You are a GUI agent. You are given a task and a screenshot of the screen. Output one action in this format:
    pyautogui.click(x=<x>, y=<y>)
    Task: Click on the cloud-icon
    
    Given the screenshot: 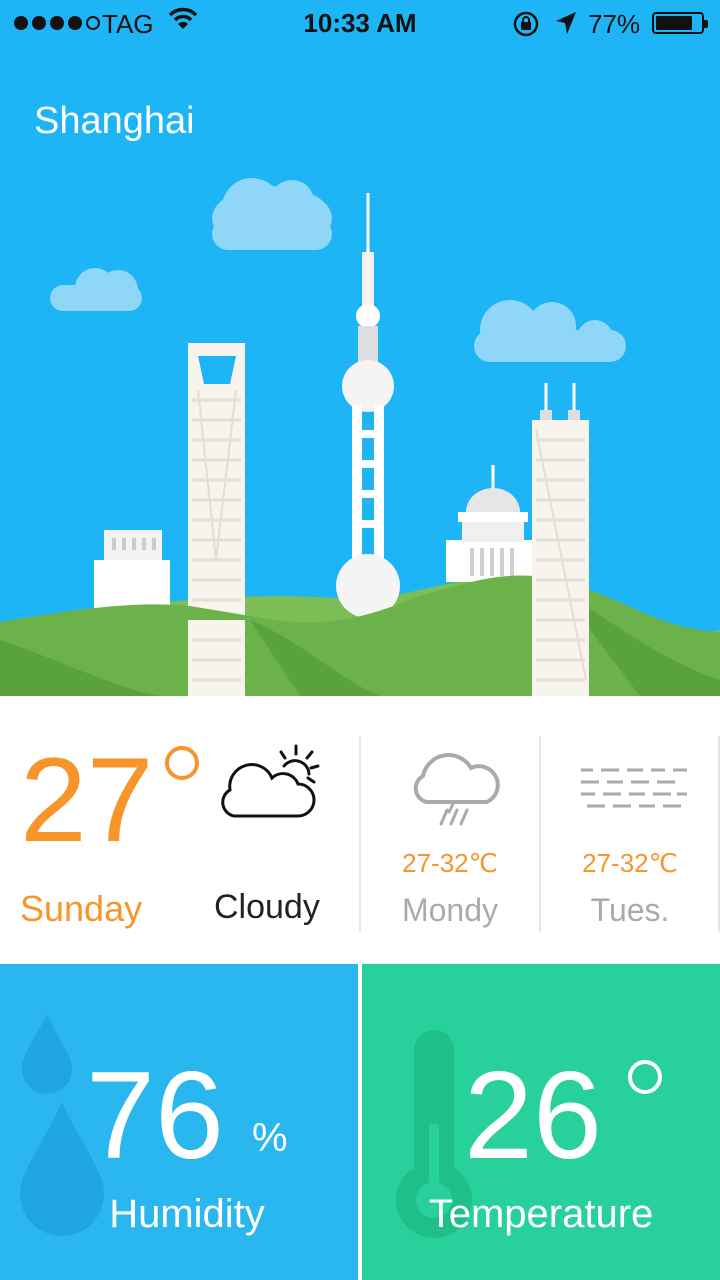 What is the action you would take?
    pyautogui.click(x=272, y=214)
    